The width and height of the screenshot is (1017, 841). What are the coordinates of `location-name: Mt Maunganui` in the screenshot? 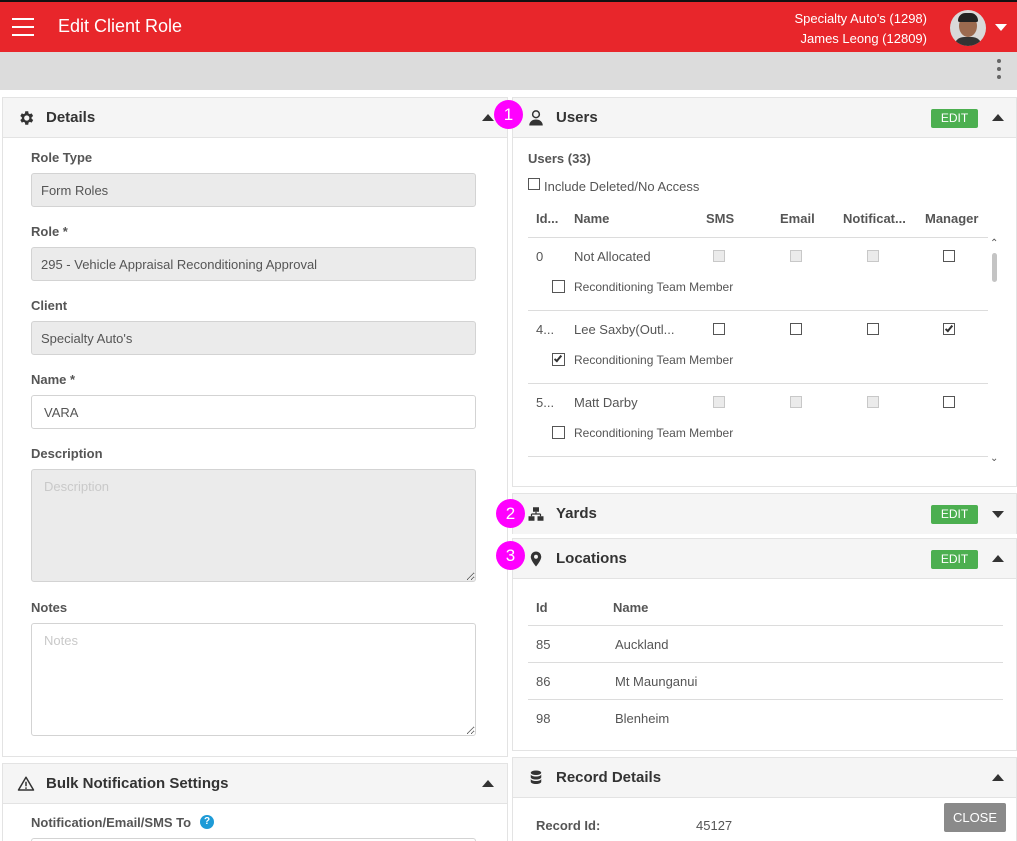 It's located at (656, 681).